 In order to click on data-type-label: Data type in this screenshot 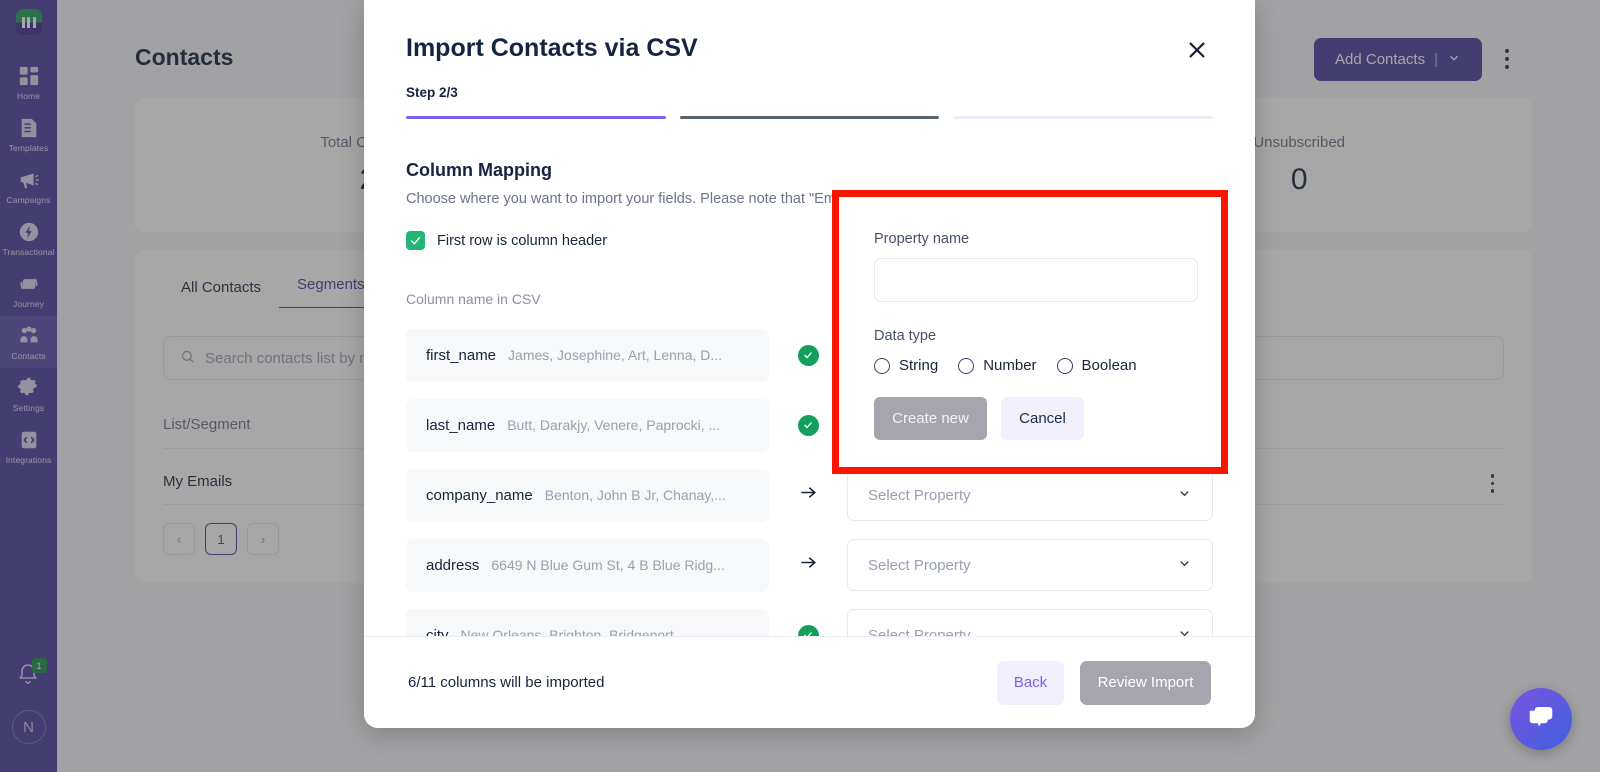, I will do `click(905, 336)`.